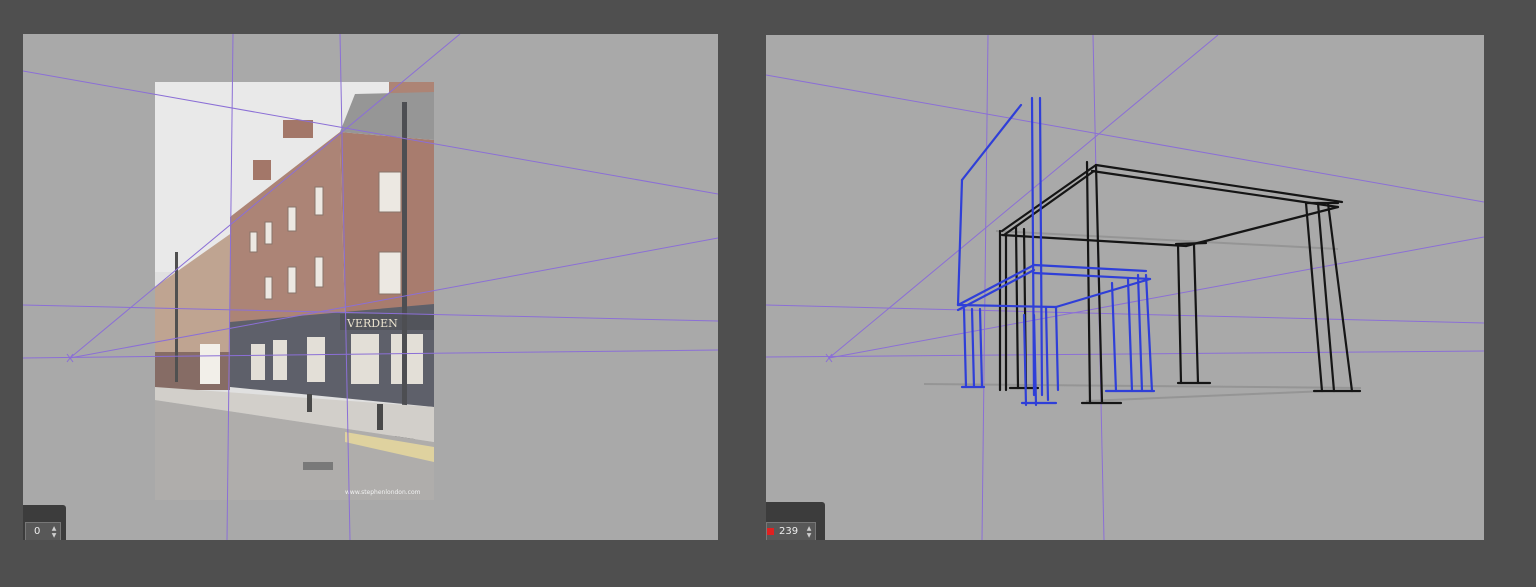 The image size is (1536, 587). What do you see at coordinates (770, 531) in the screenshot?
I see `record-indicator-icon` at bounding box center [770, 531].